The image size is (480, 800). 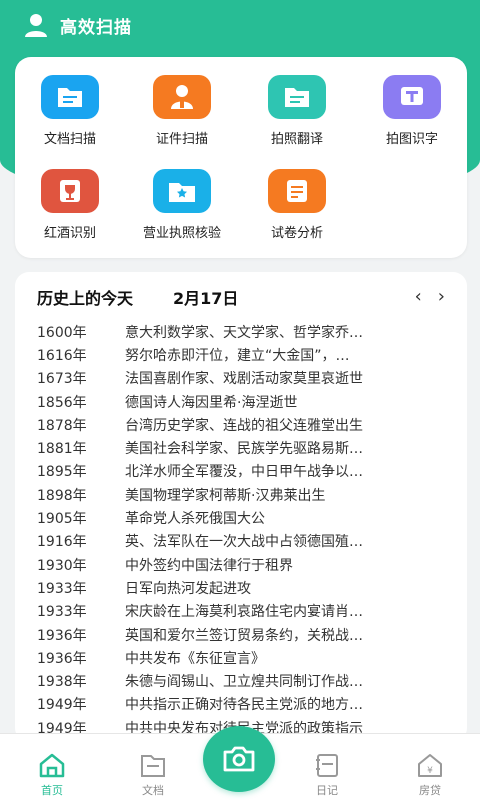 What do you see at coordinates (62, 495) in the screenshot?
I see `event-year: 1898年` at bounding box center [62, 495].